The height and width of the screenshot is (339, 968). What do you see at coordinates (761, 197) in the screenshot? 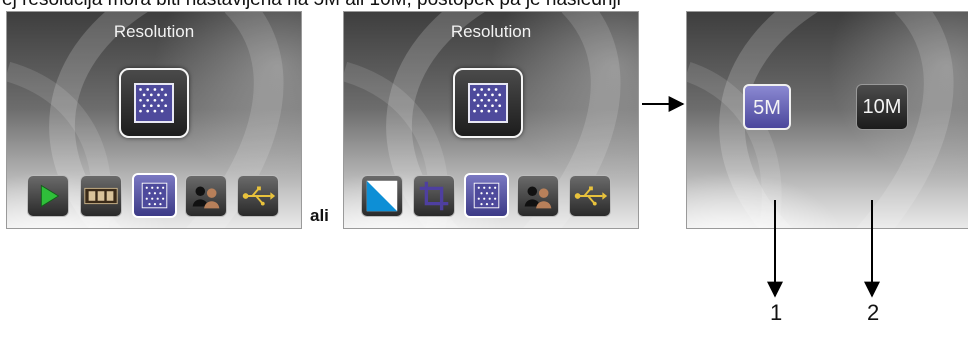
I see `annotation-arrows` at bounding box center [761, 197].